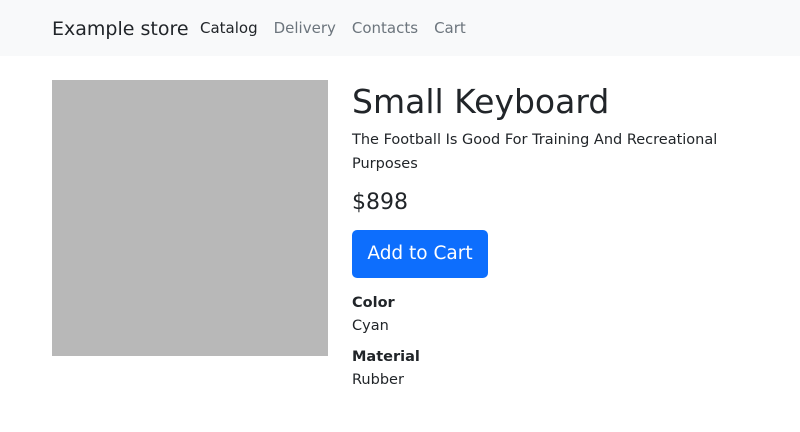 Image resolution: width=800 pixels, height=432 pixels. What do you see at coordinates (420, 254) in the screenshot?
I see `add-to-cart-button: Add to Cart` at bounding box center [420, 254].